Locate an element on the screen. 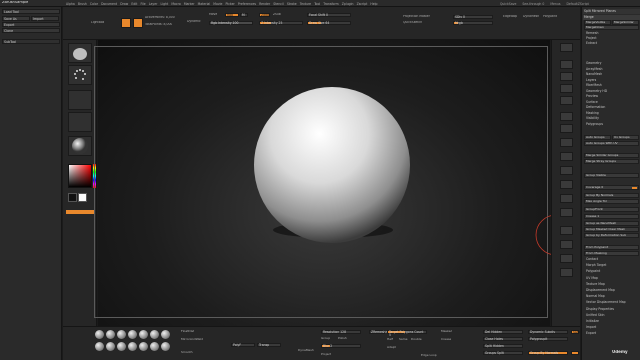 This screenshot has width=640, height=360. right-panel-item: Project is located at coordinates (611, 38).